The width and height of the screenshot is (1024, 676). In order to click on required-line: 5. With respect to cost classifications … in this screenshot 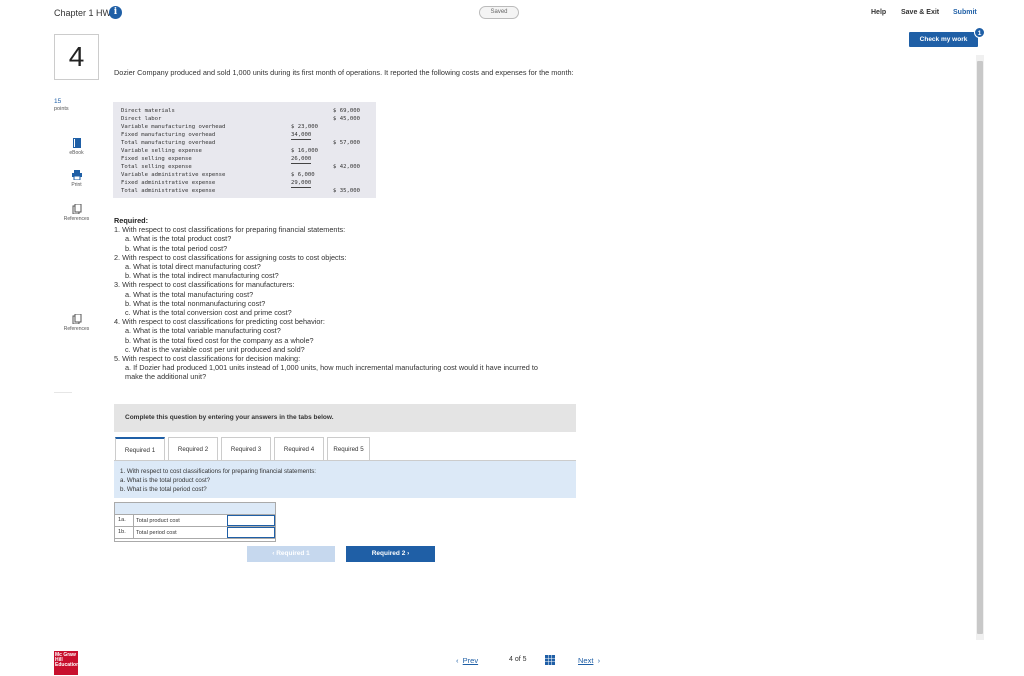, I will do `click(207, 359)`.